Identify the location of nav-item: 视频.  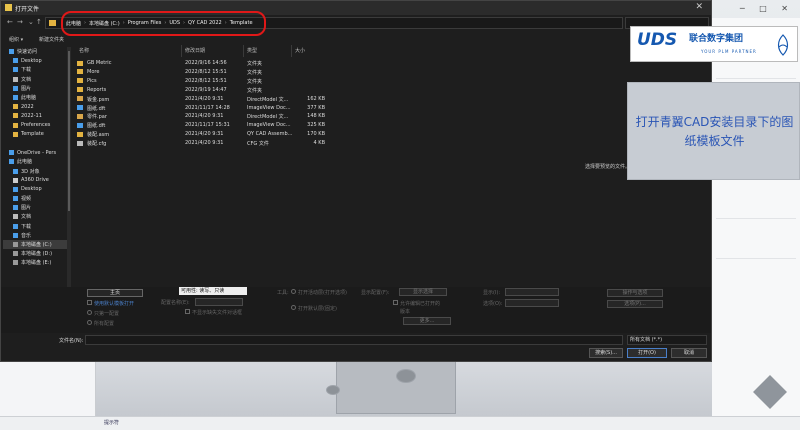
(35, 198).